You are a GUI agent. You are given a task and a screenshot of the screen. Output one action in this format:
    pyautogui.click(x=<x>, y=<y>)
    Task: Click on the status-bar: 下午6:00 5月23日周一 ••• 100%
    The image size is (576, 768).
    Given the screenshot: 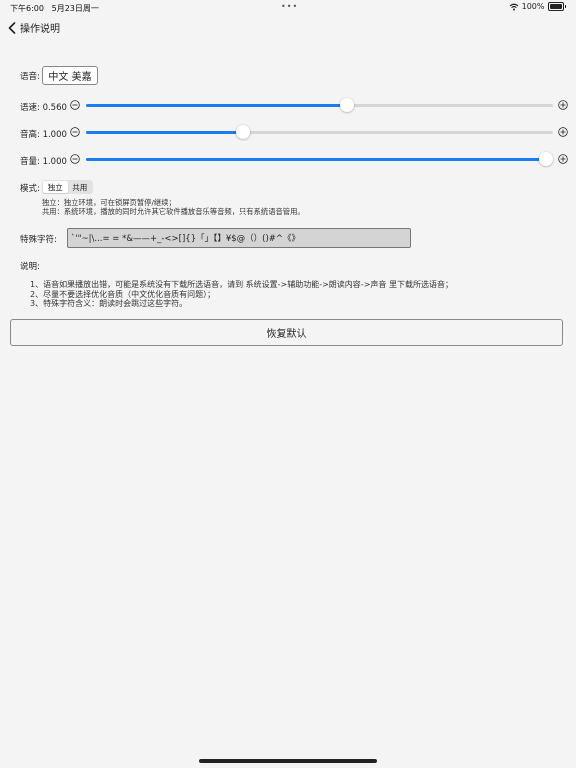 What is the action you would take?
    pyautogui.click(x=288, y=7)
    